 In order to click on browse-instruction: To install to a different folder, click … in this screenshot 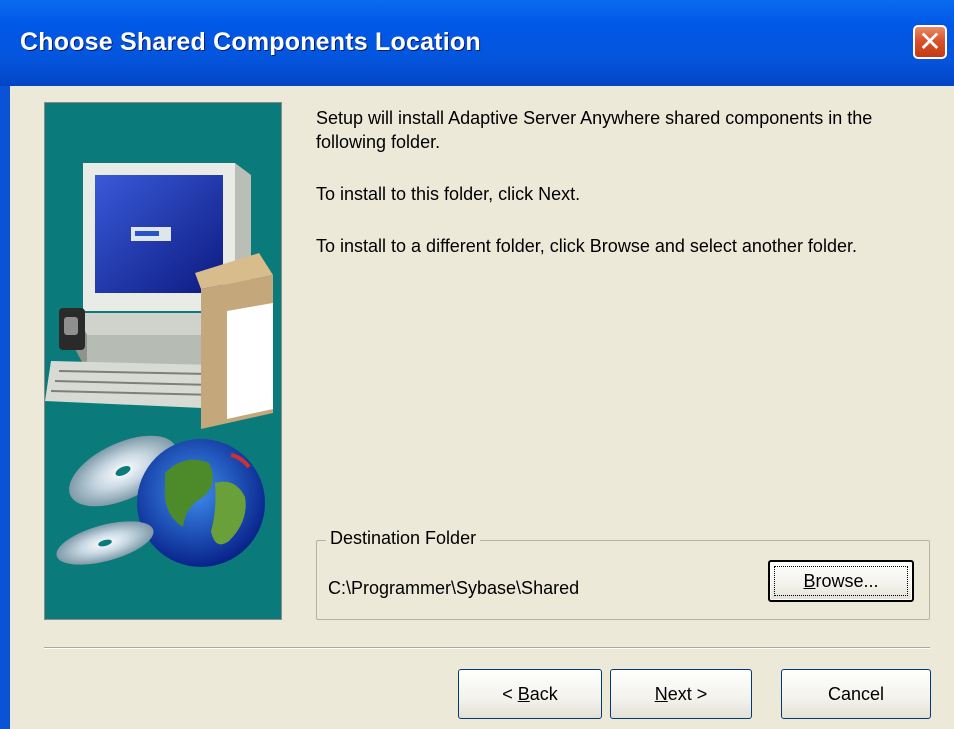, I will do `click(586, 246)`.